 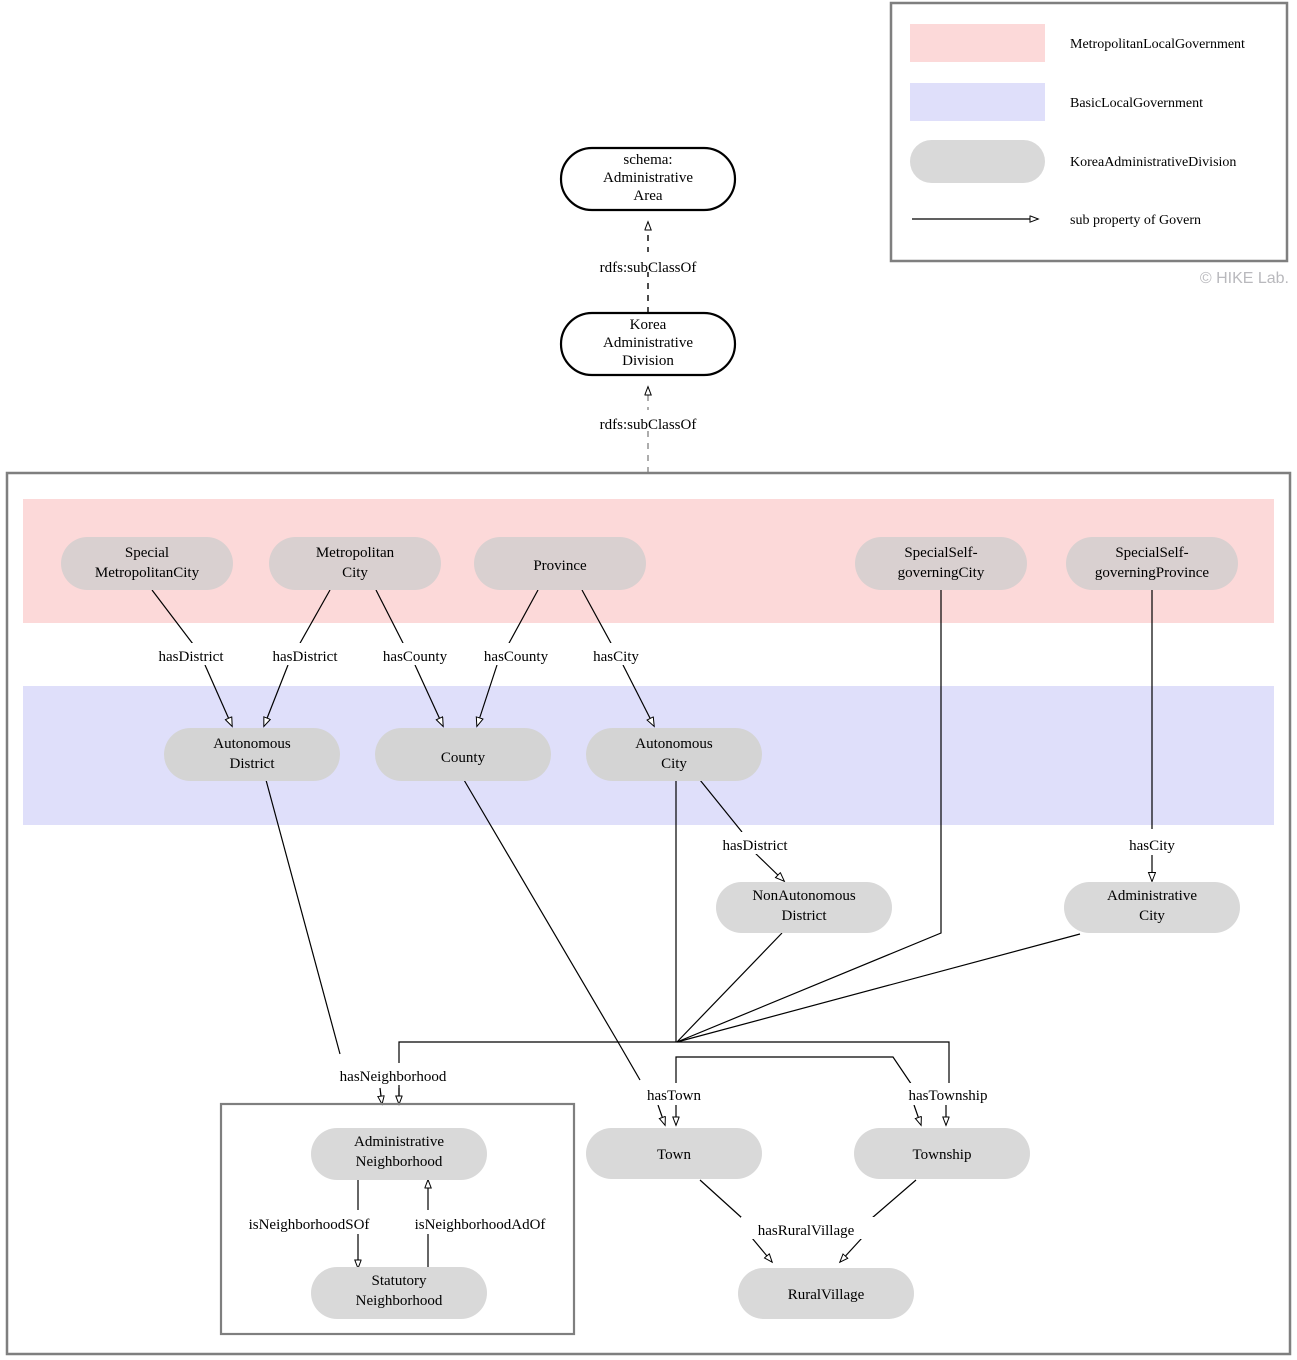 I want to click on administrative-neighborhood-label-line1: Administrative, so click(x=399, y=1142).